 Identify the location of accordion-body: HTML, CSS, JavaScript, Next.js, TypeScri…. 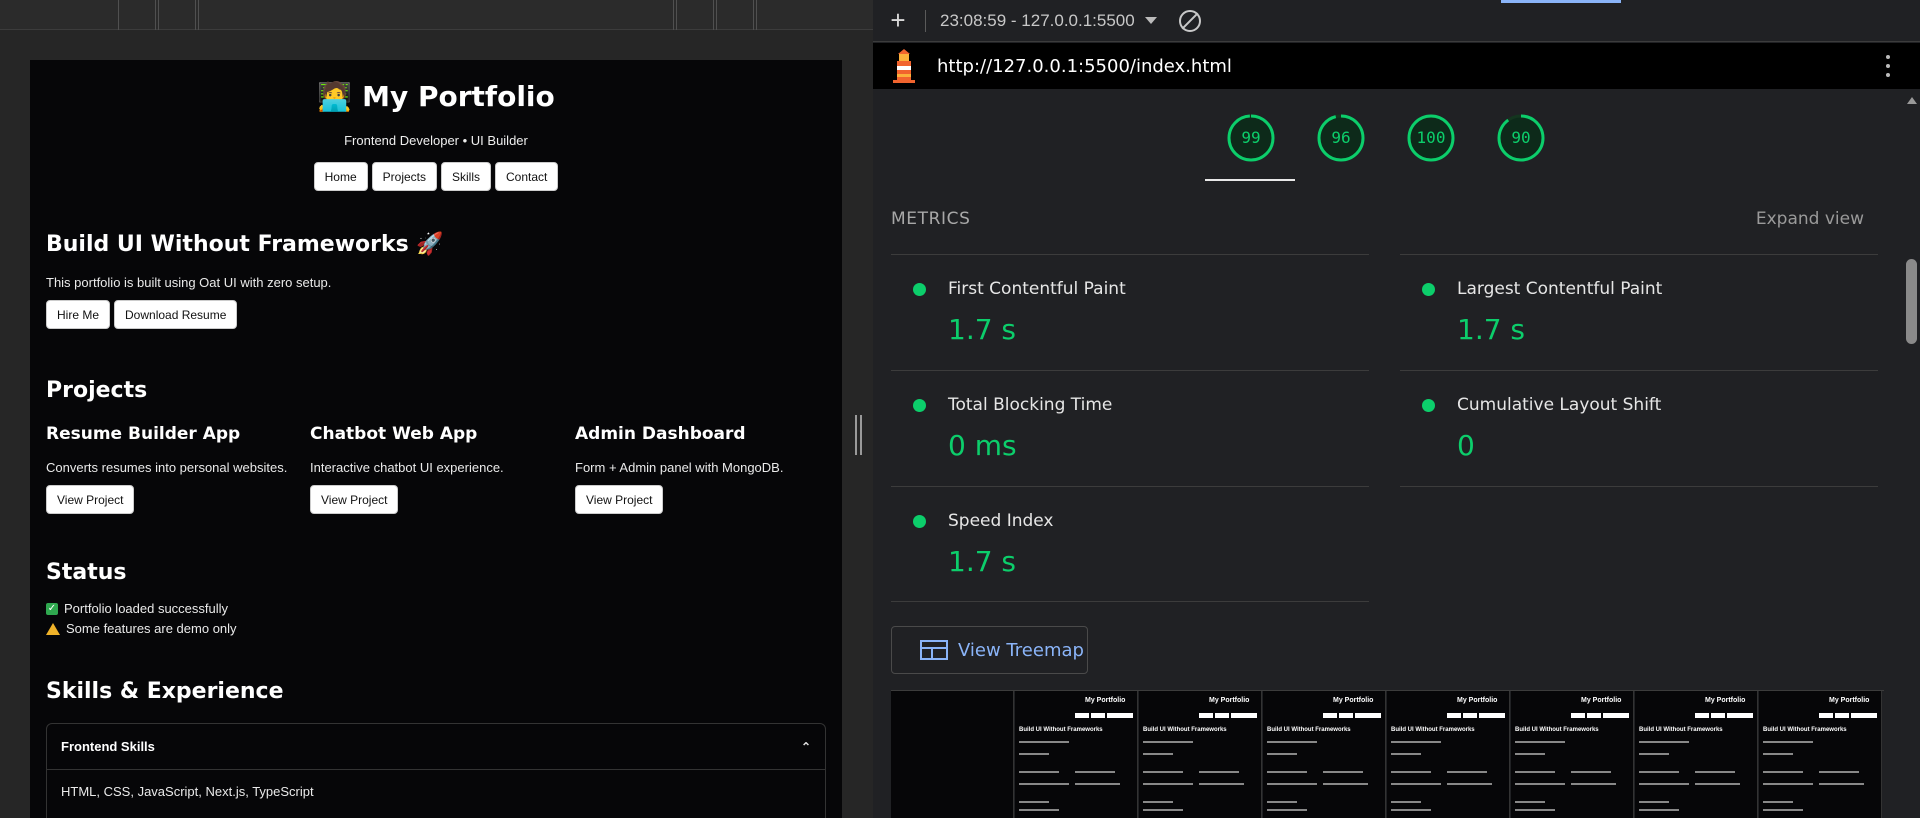
(187, 791).